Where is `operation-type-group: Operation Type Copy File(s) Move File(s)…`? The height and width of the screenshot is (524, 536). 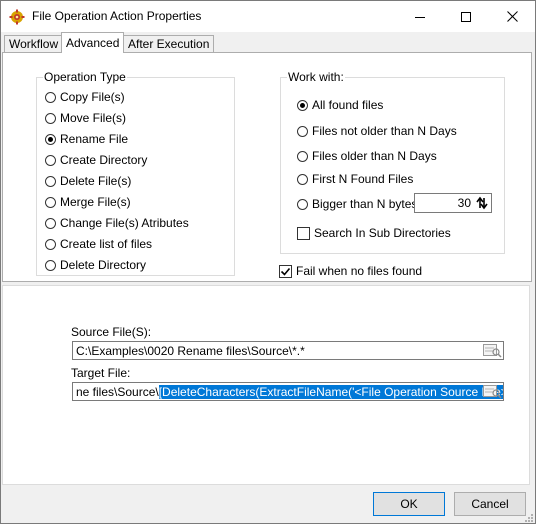
operation-type-group: Operation Type Copy File(s) Move File(s)… is located at coordinates (135, 173).